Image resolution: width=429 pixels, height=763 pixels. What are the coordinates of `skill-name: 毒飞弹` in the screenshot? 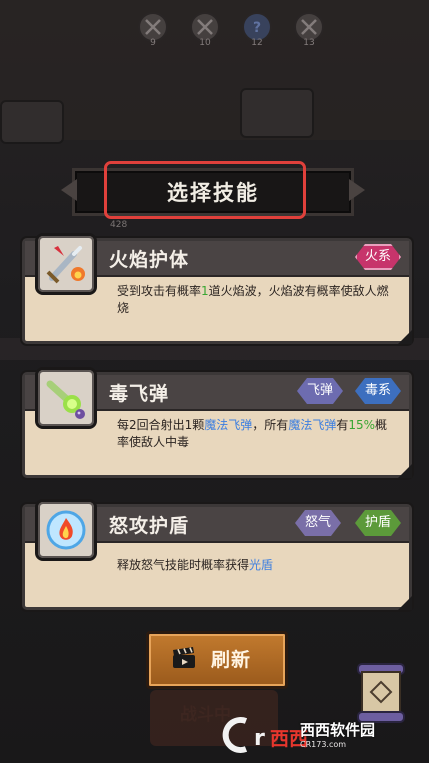 It's located at (139, 394).